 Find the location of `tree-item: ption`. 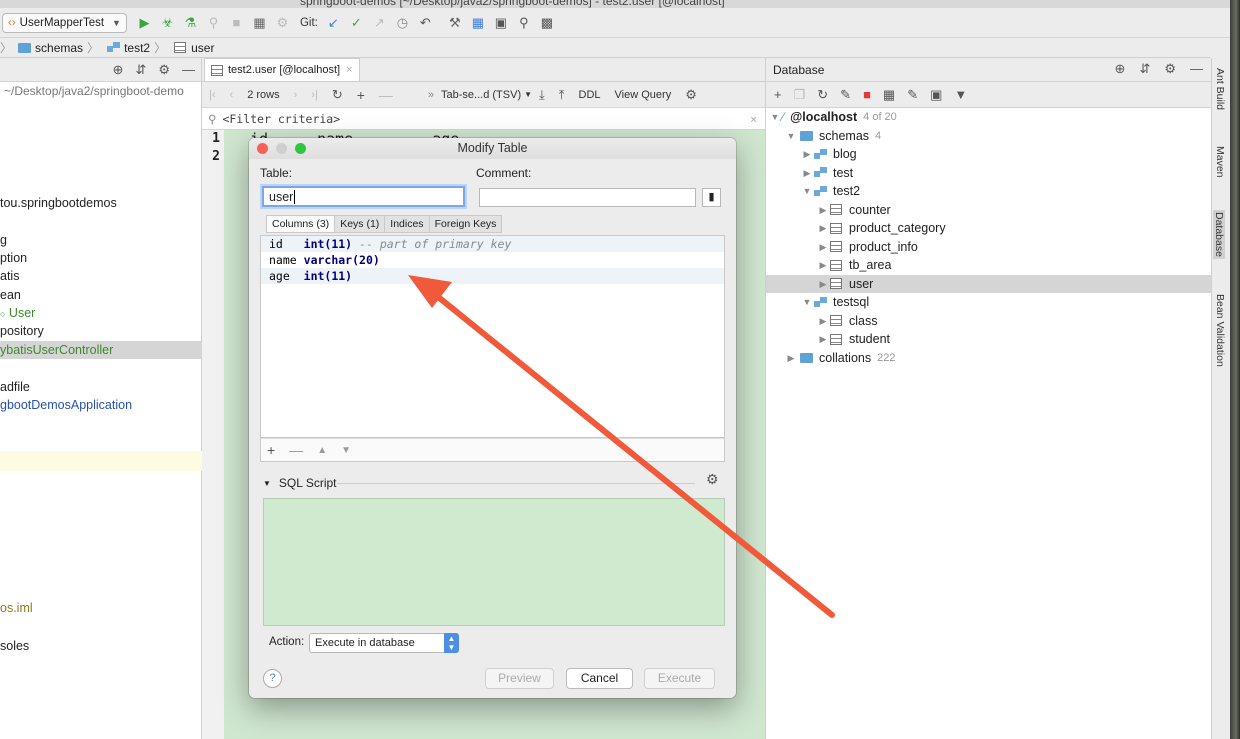

tree-item: ption is located at coordinates (101, 258).